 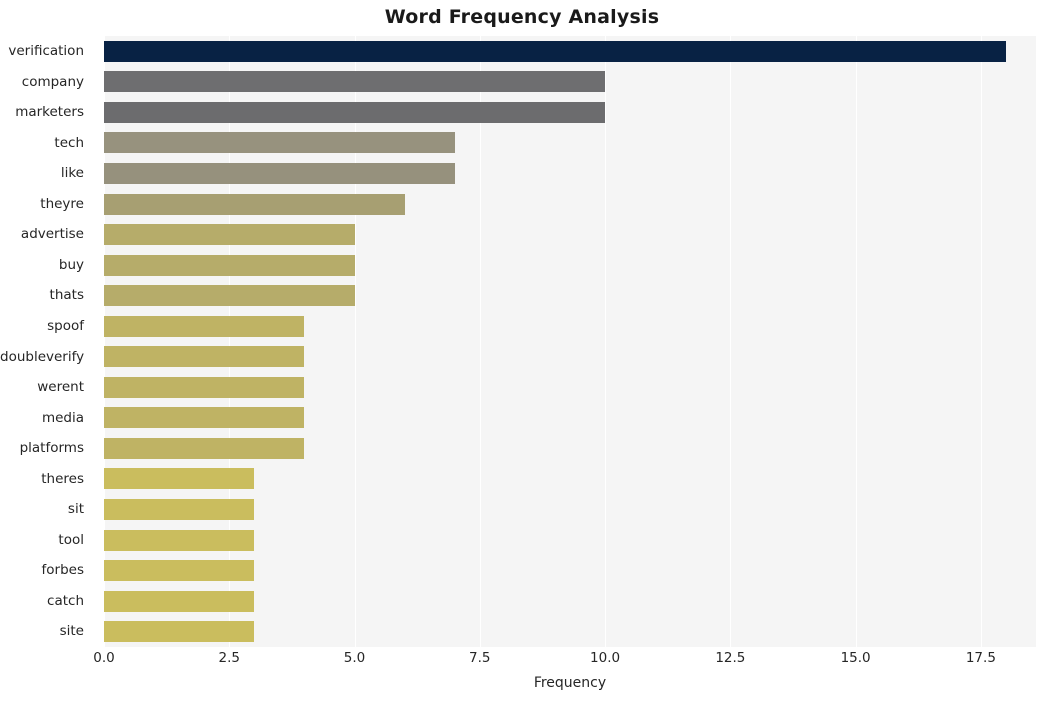 What do you see at coordinates (480, 658) in the screenshot?
I see `x-tick-label: 7.5` at bounding box center [480, 658].